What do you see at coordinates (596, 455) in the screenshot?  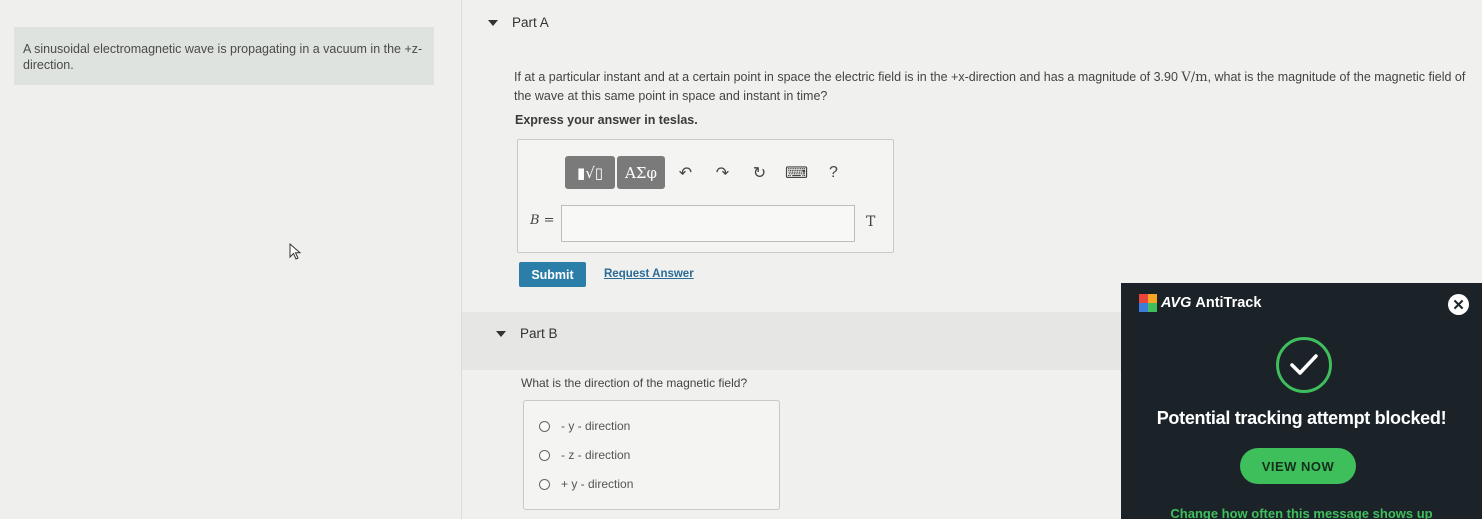 I see `option-label: - z - direction` at bounding box center [596, 455].